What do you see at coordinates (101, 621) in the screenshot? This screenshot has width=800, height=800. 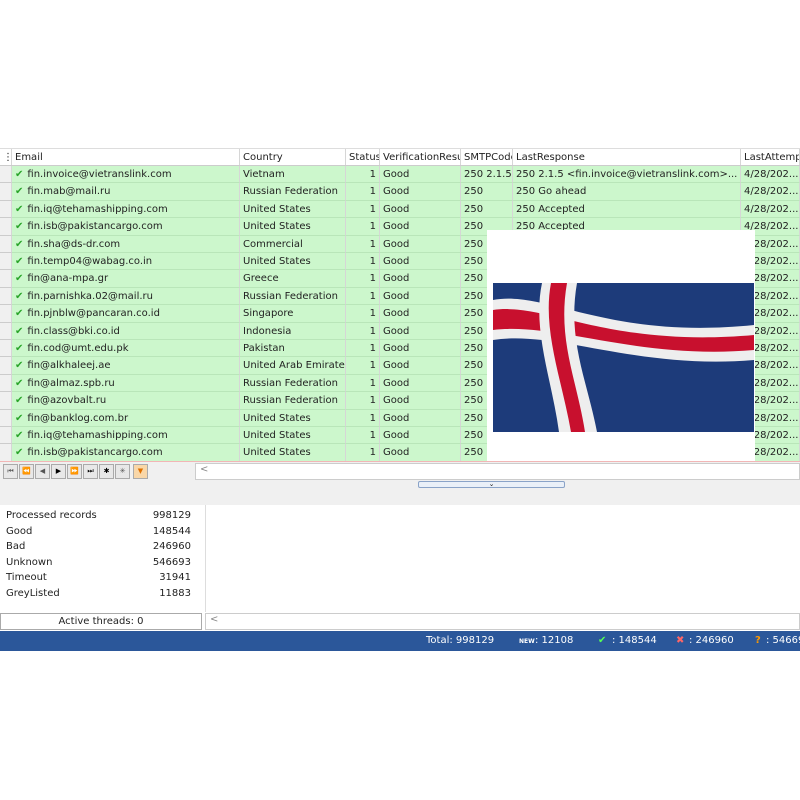 I see `active-threads: Active threads: 0` at bounding box center [101, 621].